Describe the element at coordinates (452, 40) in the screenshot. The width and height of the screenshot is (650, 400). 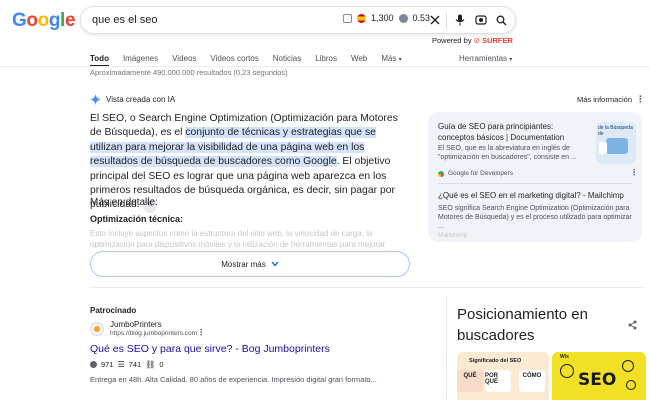
I see `powered-prefix: Powered by` at that location.